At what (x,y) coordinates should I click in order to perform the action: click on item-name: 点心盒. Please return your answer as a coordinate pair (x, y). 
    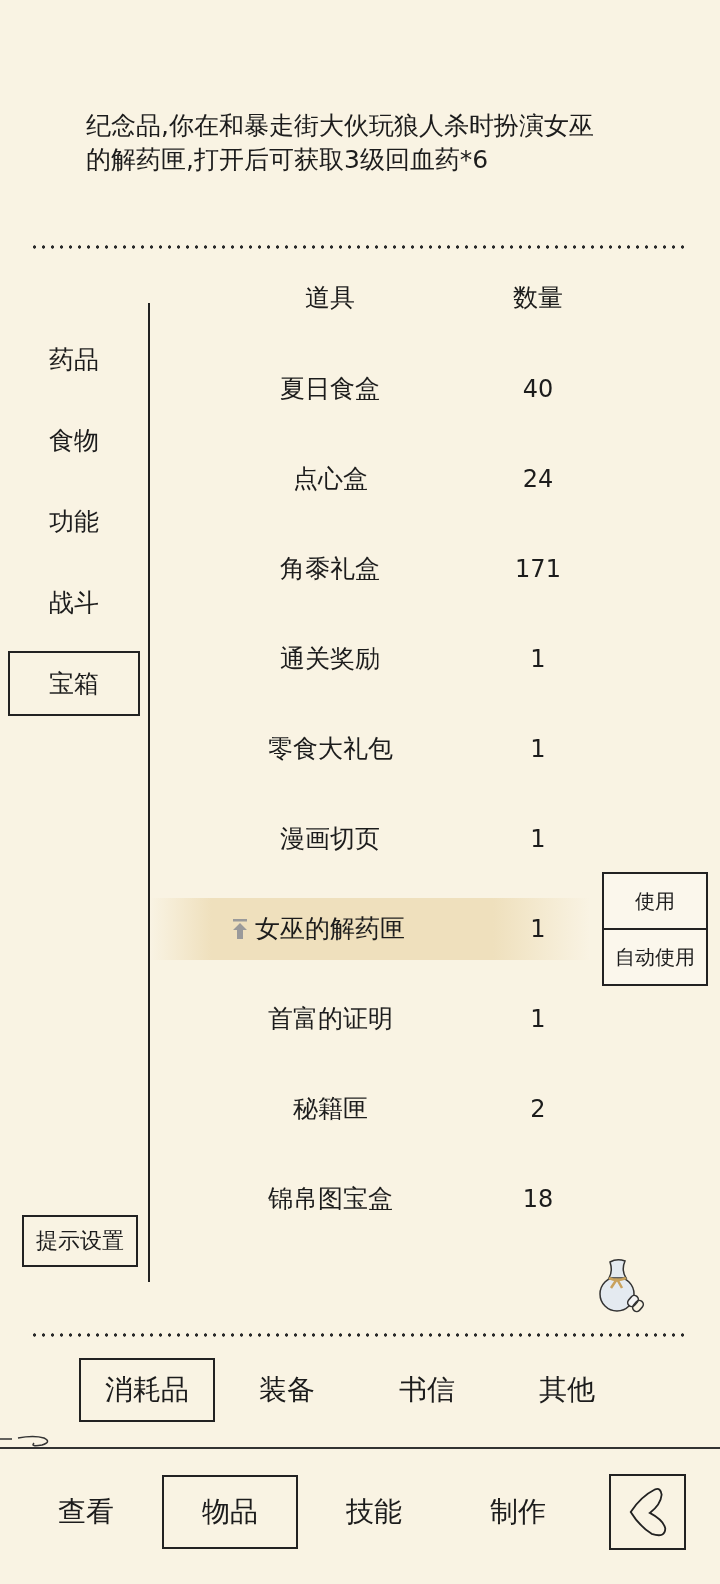
    Looking at the image, I should click on (330, 479).